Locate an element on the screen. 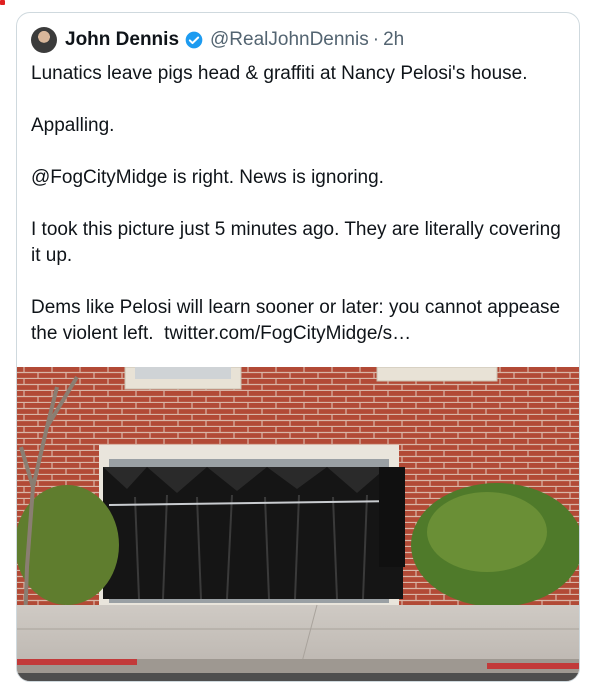 The width and height of the screenshot is (599, 685). timestamp: 2h is located at coordinates (393, 40).